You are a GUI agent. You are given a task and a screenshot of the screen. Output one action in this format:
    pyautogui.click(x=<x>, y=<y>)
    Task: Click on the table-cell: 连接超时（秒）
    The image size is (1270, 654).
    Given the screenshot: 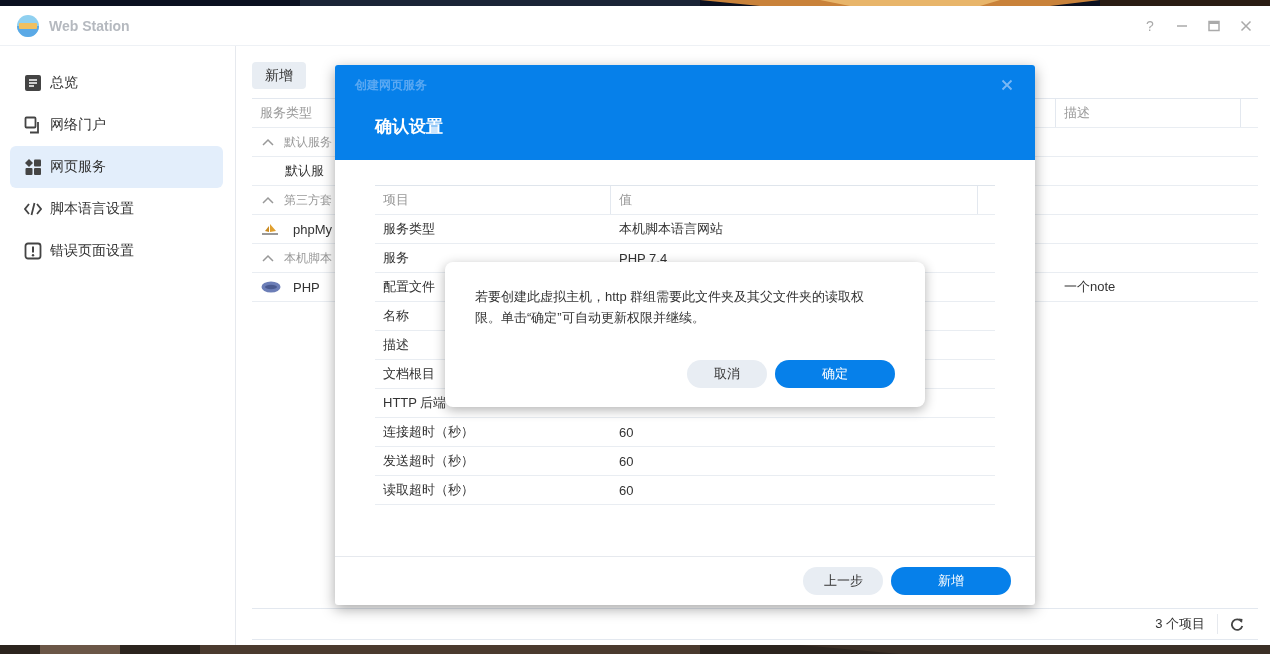 What is the action you would take?
    pyautogui.click(x=428, y=432)
    